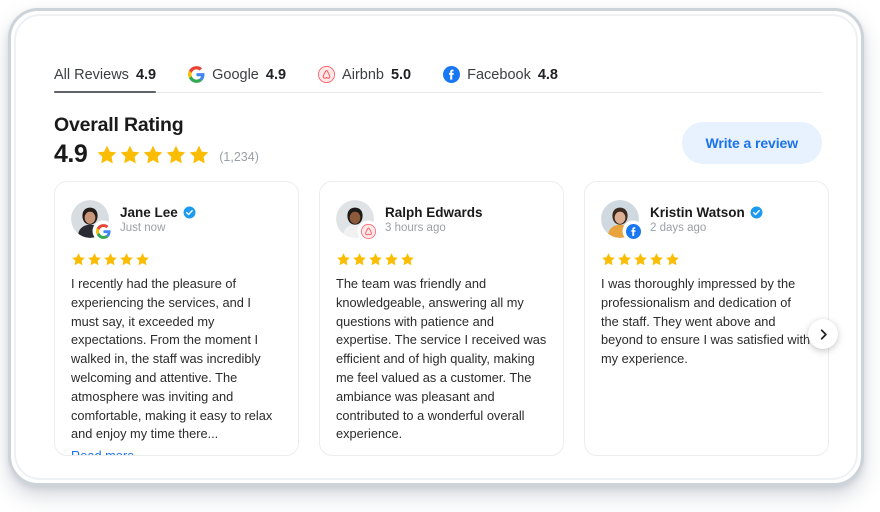 This screenshot has height=512, width=880. What do you see at coordinates (363, 74) in the screenshot?
I see `tab-label: Airbnb` at bounding box center [363, 74].